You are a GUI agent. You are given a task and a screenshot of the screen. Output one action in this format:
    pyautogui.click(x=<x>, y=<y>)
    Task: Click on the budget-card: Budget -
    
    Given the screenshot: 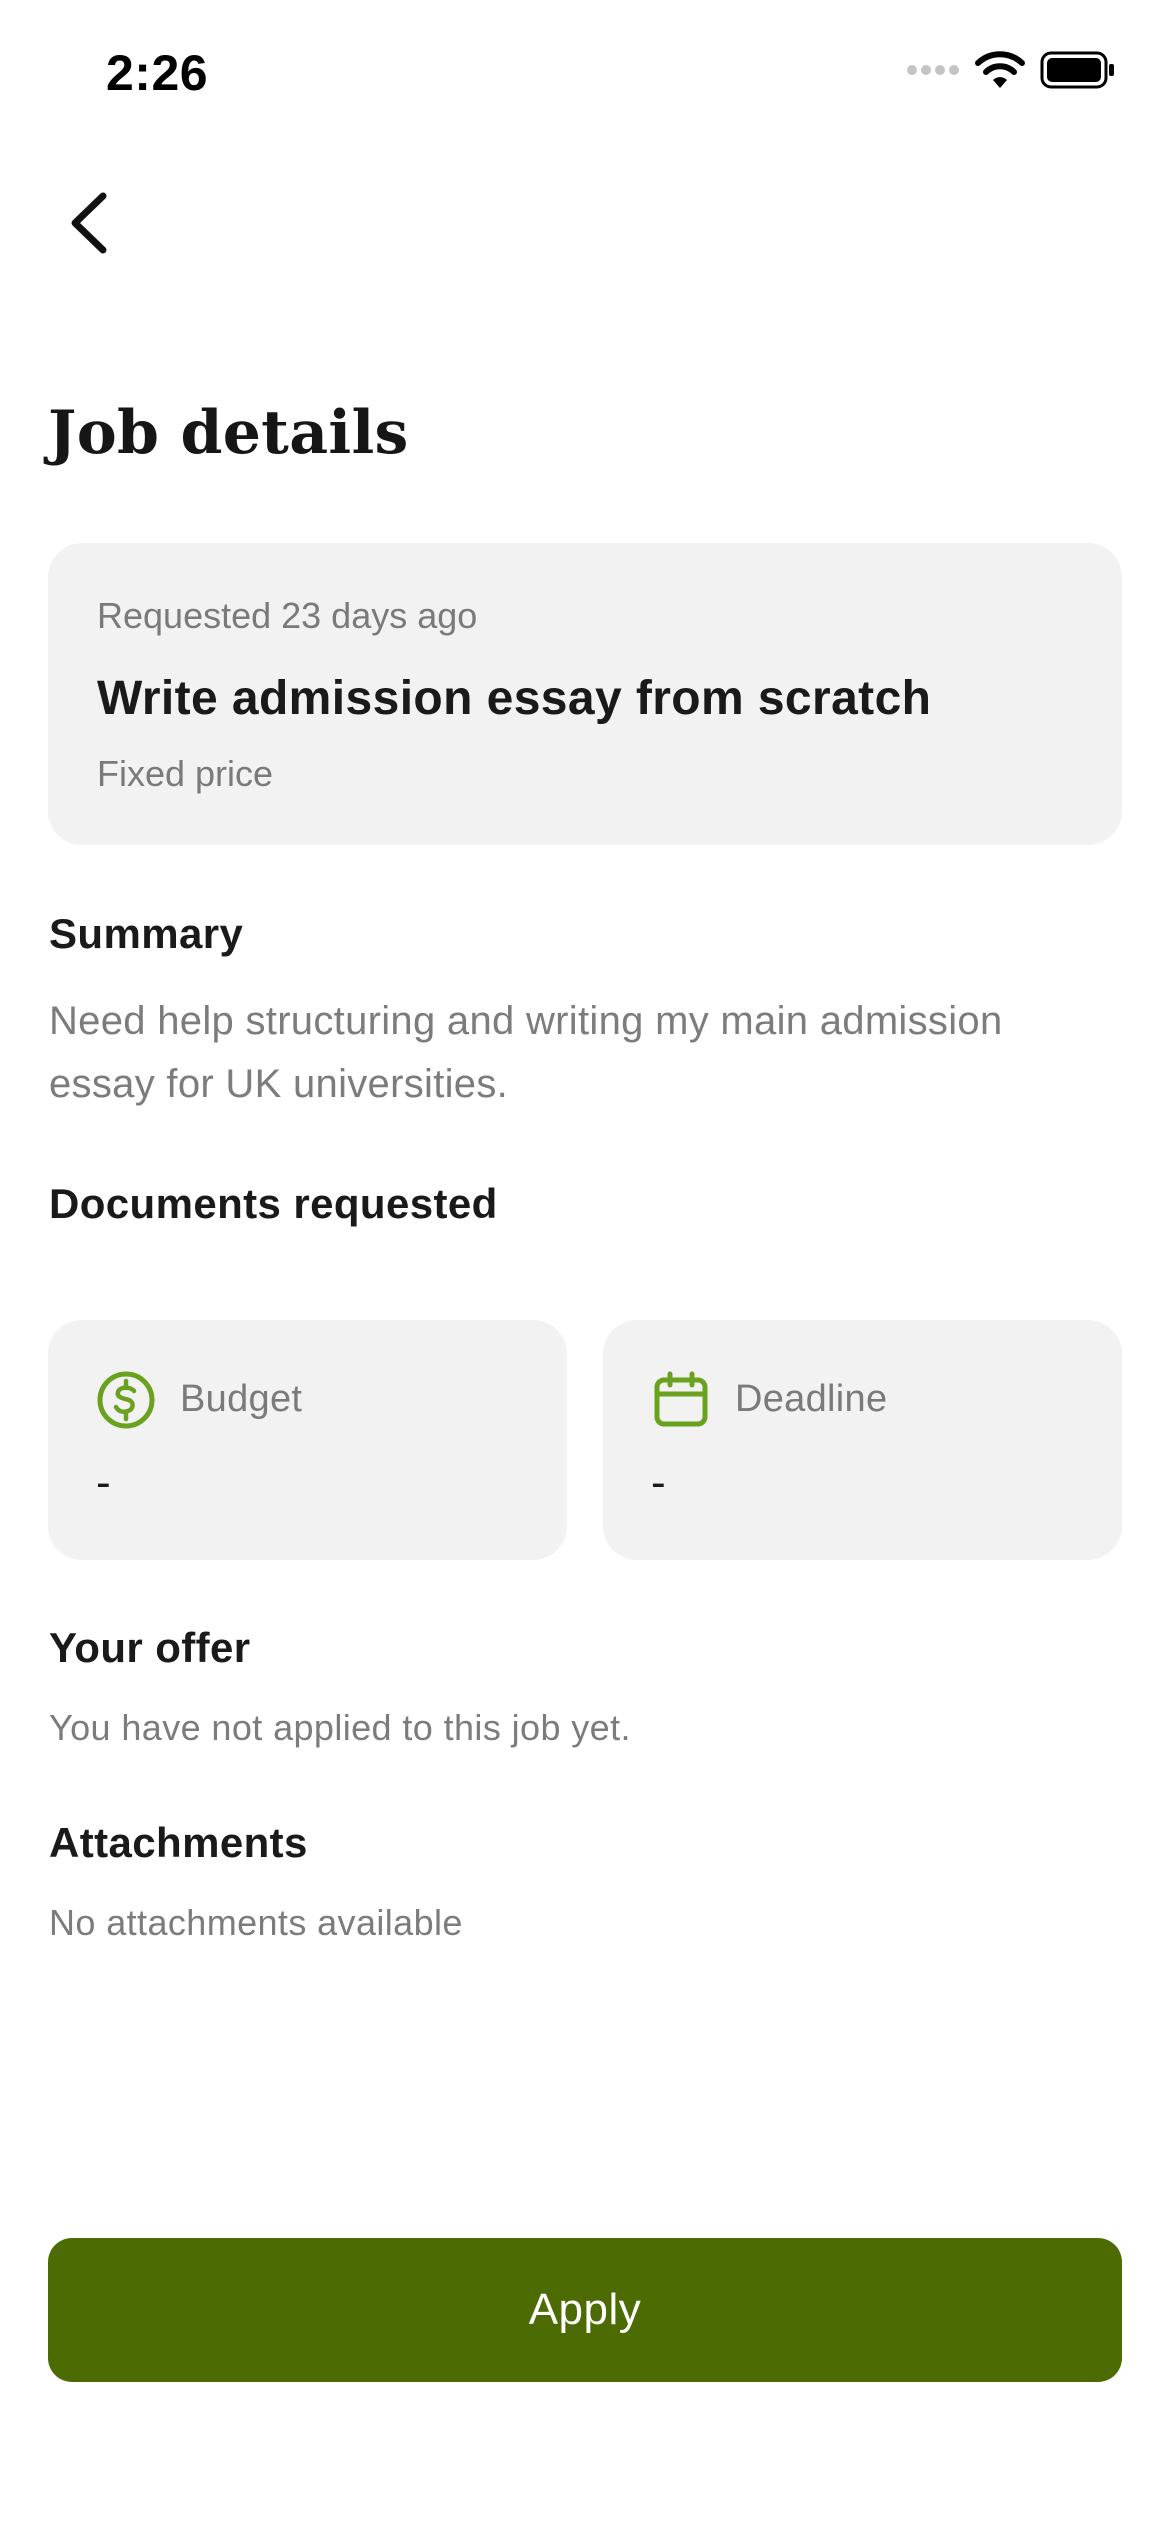 What is the action you would take?
    pyautogui.click(x=307, y=1440)
    